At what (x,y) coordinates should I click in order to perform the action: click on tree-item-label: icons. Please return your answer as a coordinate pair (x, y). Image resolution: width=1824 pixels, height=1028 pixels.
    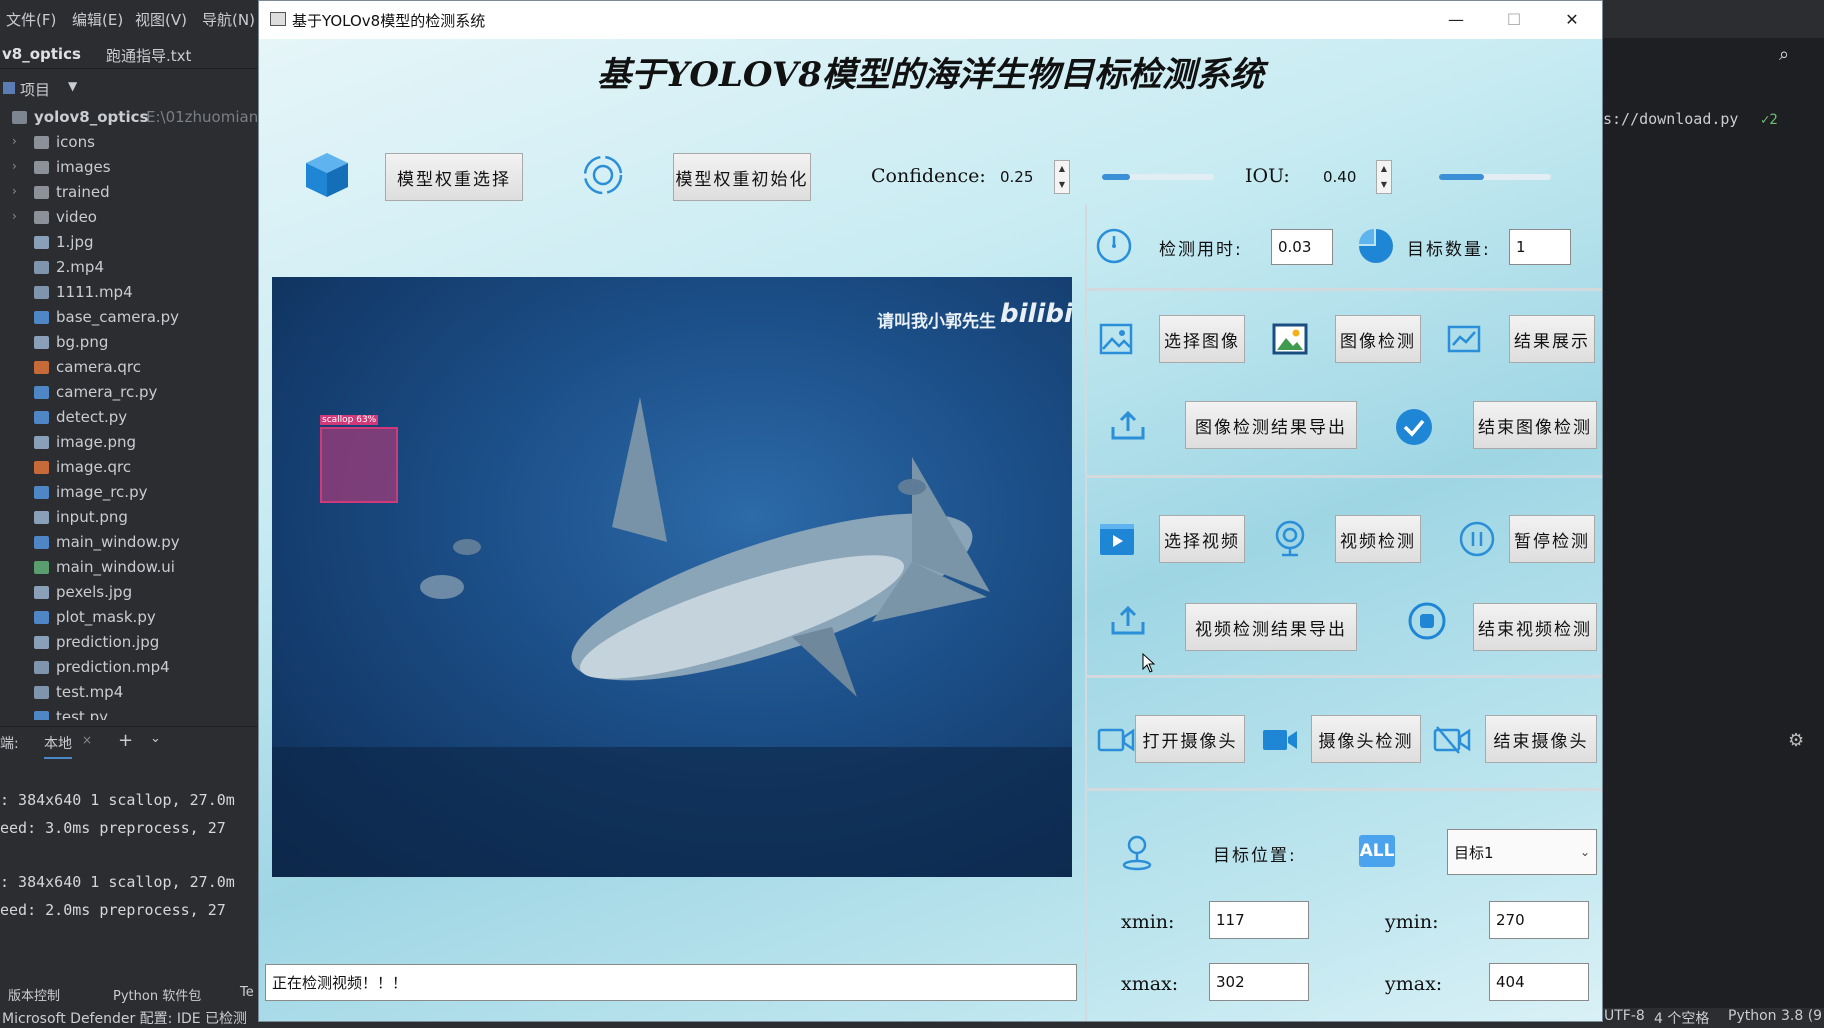
    Looking at the image, I should click on (75, 142).